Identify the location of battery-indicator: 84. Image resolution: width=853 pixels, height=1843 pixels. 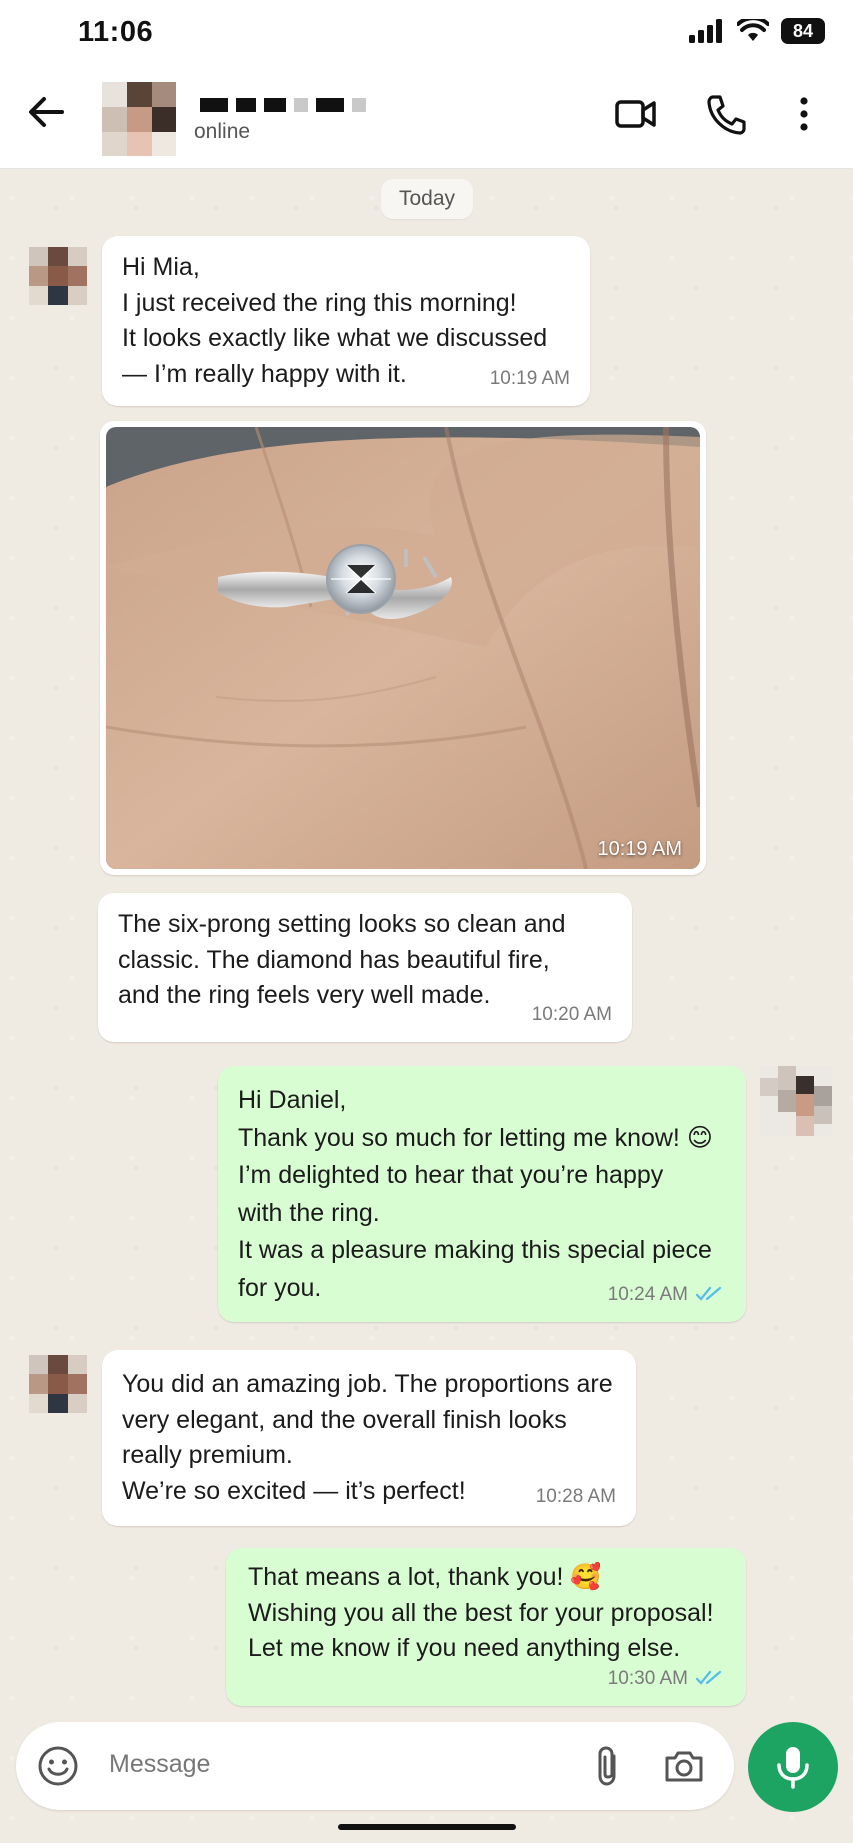
(803, 31).